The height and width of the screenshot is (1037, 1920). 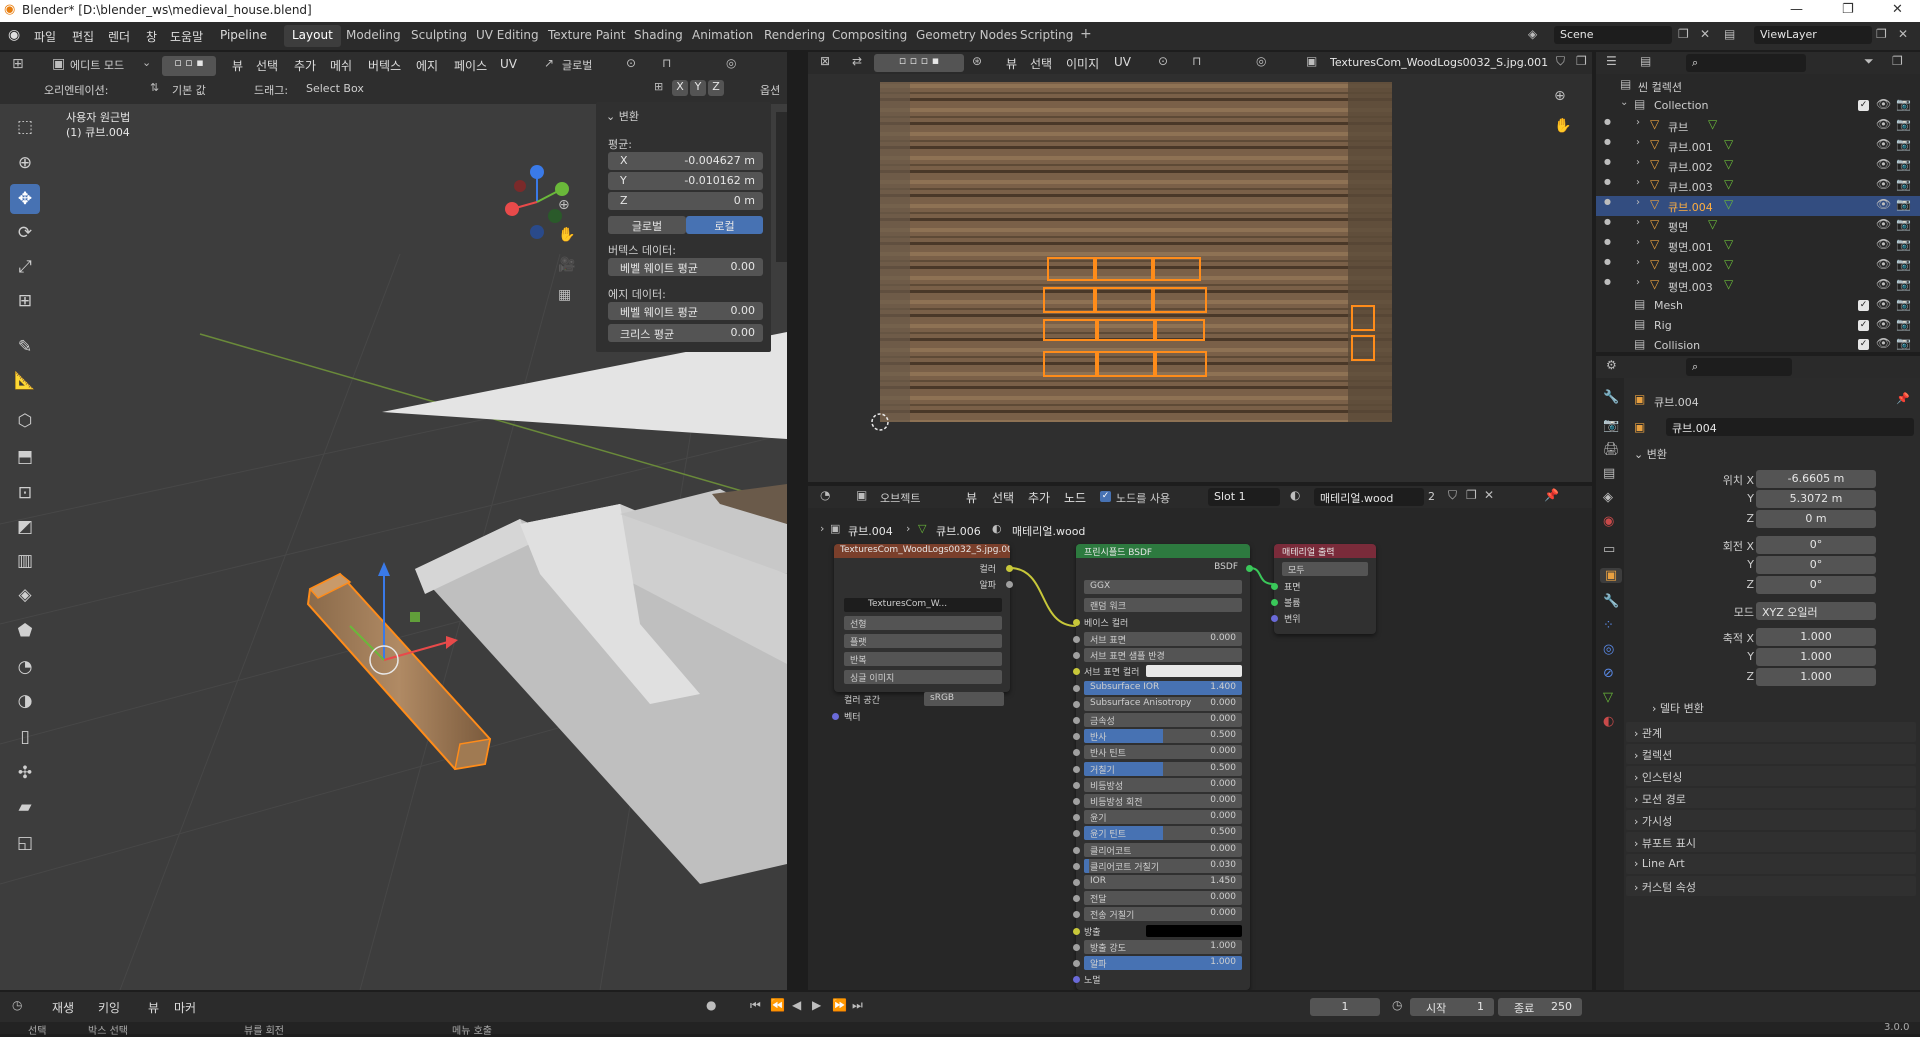 I want to click on tex-vector-socket, so click(x=835, y=716).